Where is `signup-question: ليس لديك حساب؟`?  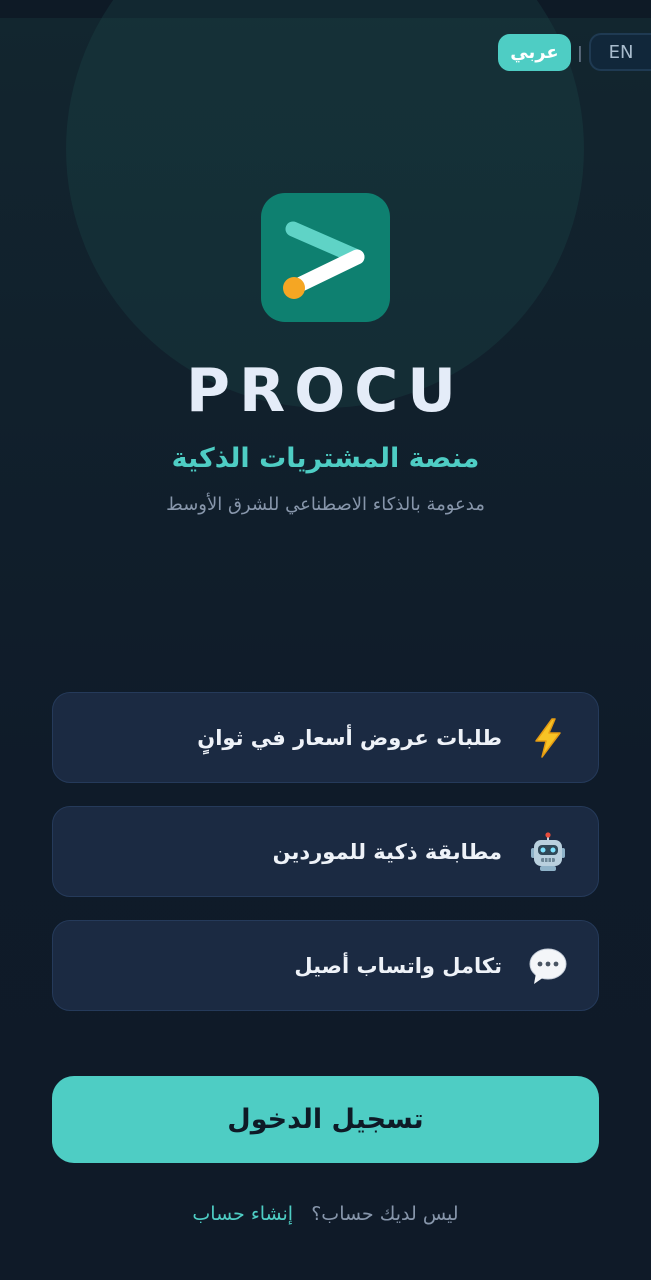
signup-question: ليس لديك حساب؟ is located at coordinates (385, 1214).